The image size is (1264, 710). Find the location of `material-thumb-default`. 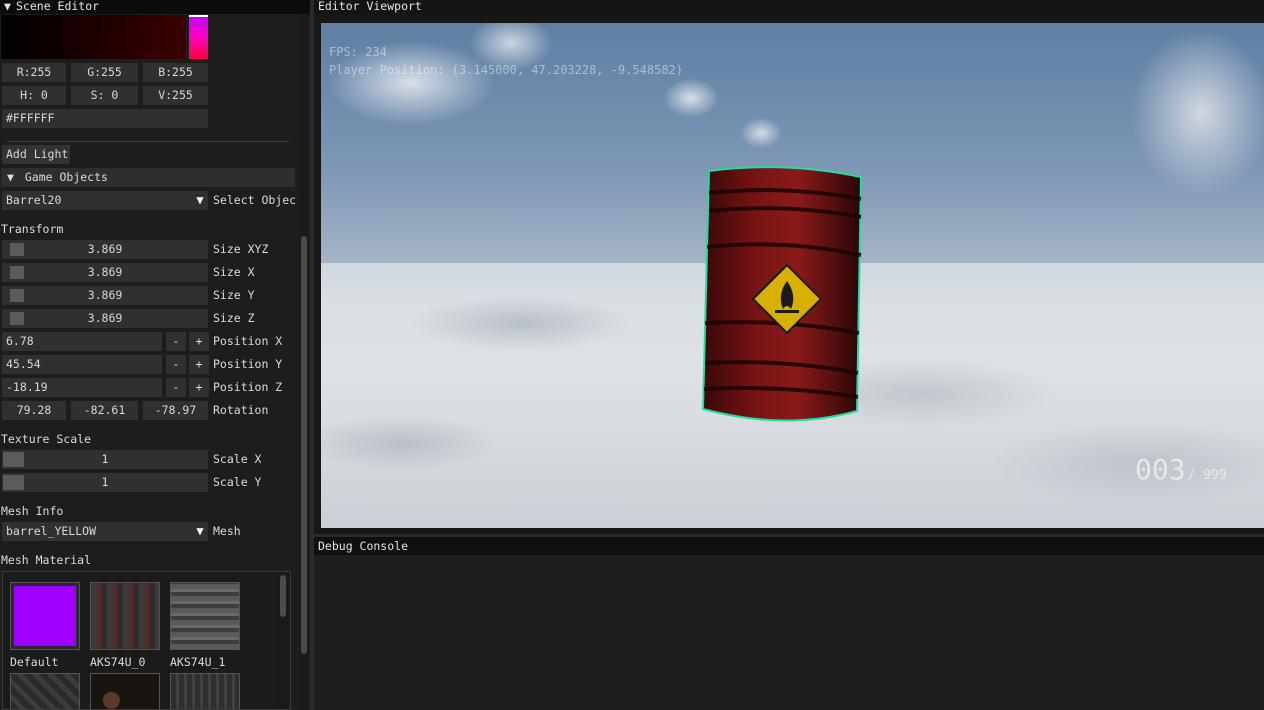

material-thumb-default is located at coordinates (45, 616).